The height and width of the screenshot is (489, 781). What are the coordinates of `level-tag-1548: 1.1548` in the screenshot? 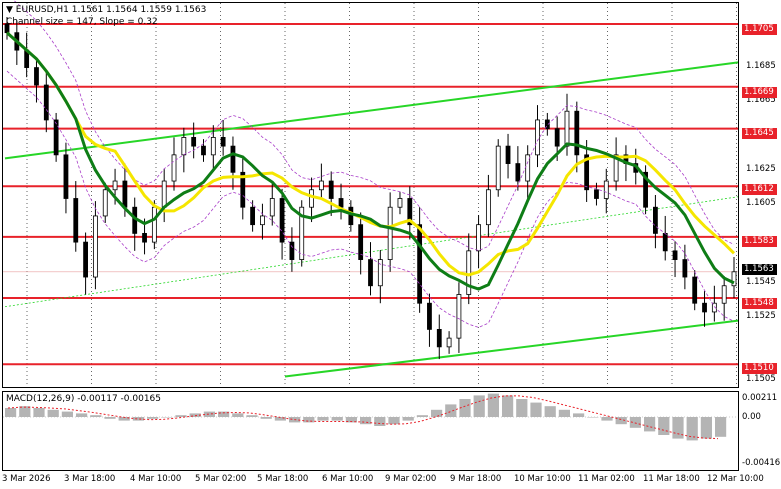 It's located at (759, 303).